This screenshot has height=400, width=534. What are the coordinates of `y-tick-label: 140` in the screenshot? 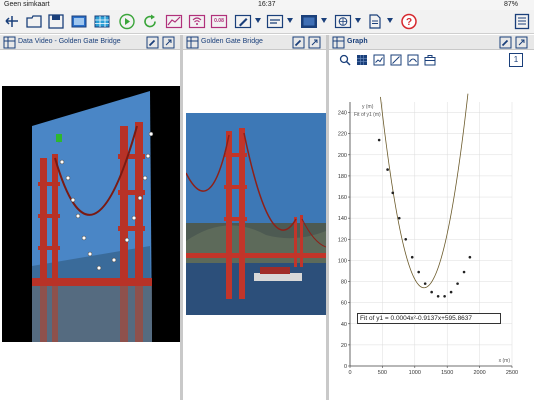 It's located at (342, 219).